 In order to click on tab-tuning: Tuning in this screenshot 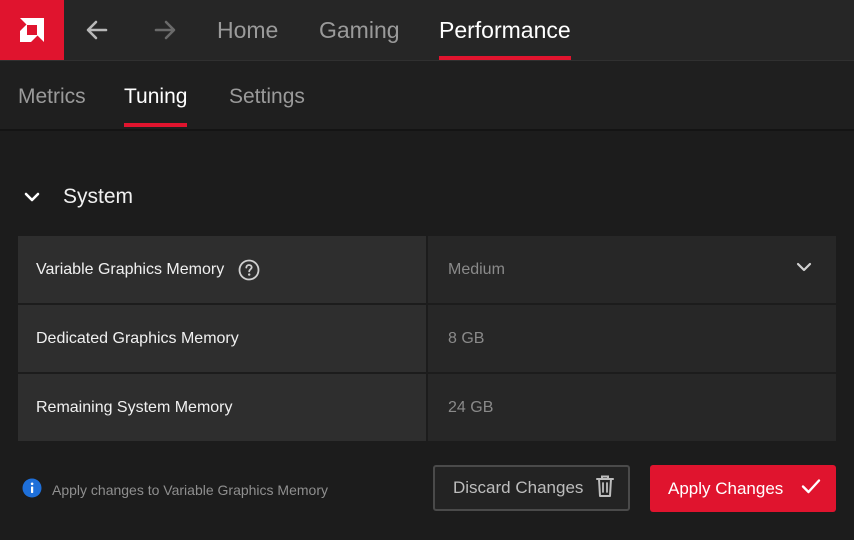, I will do `click(156, 95)`.